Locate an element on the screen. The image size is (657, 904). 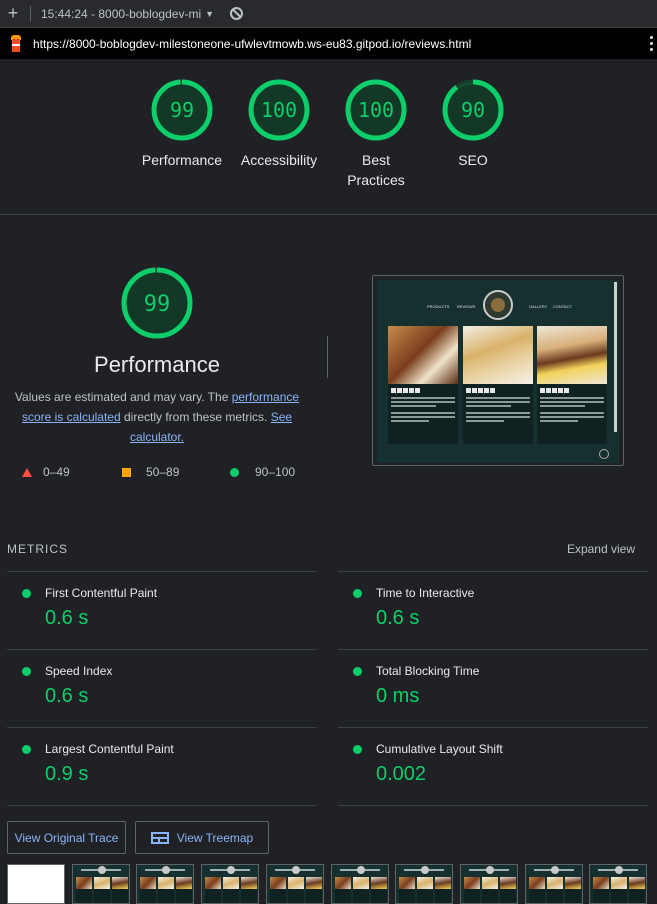
red-triangle-icon is located at coordinates (27, 472).